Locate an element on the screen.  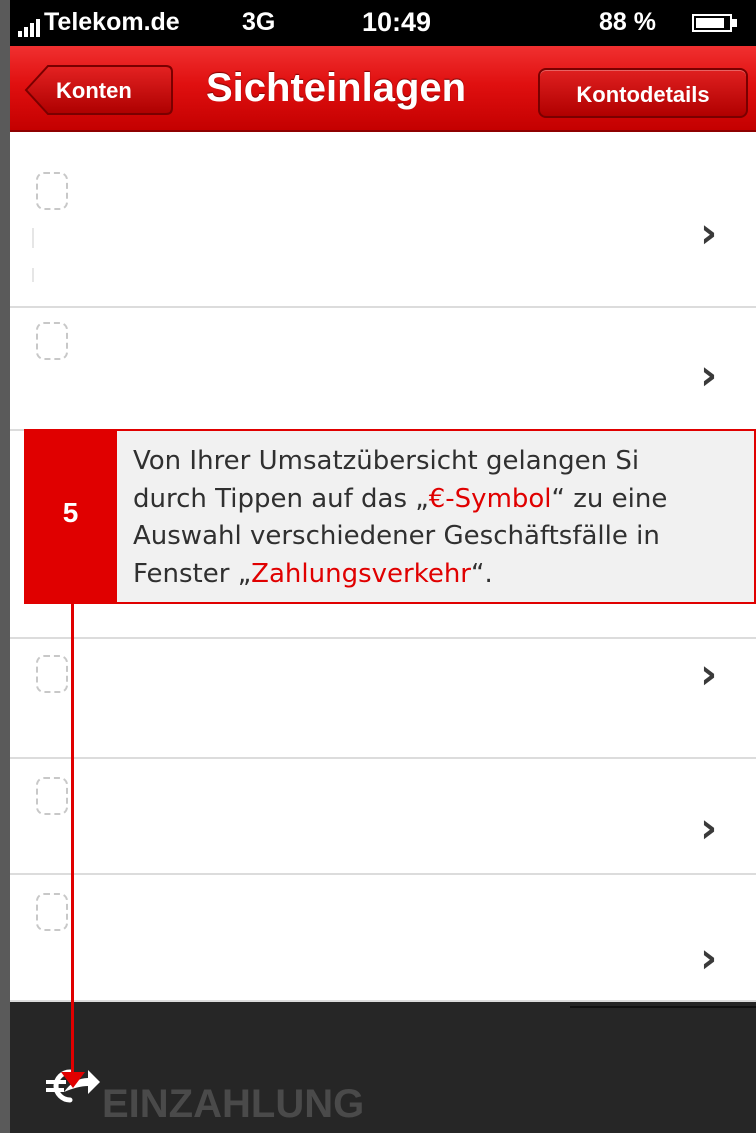
instruction-line: durch Tippen auf das „€-Symbol“ zu eine is located at coordinates (444, 500).